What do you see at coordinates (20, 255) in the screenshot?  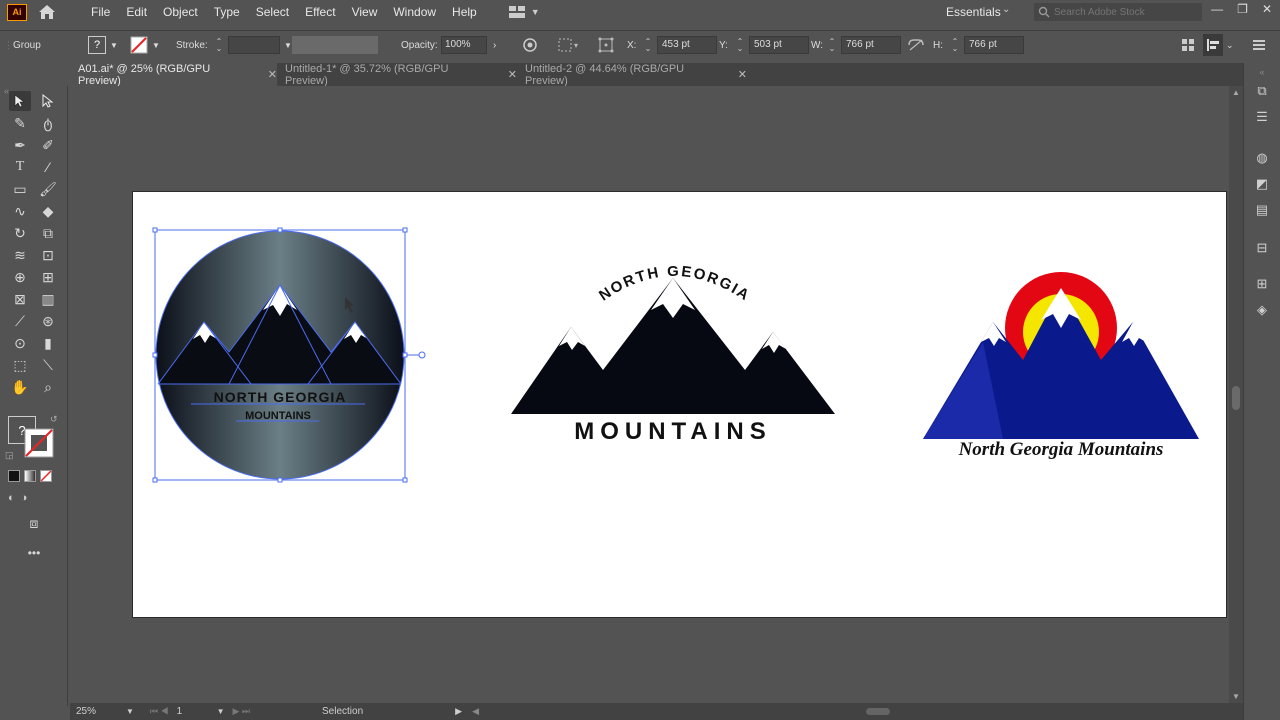 I see `width-tool-icon: ≋` at bounding box center [20, 255].